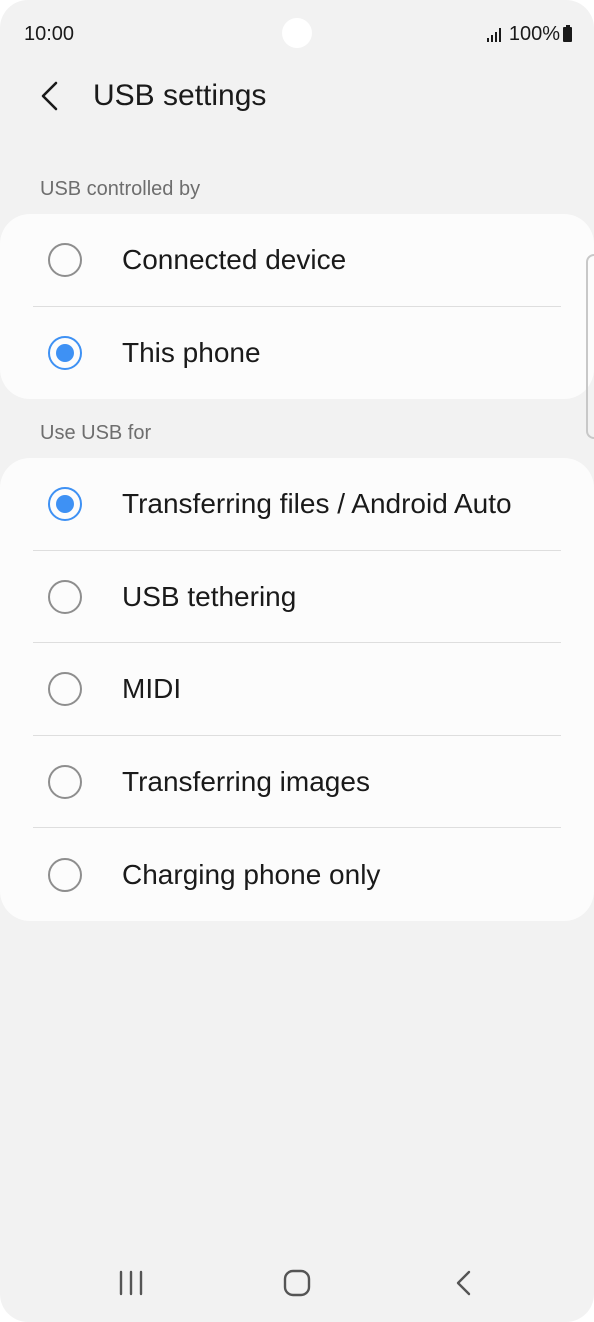 Image resolution: width=594 pixels, height=1322 pixels. I want to click on option-label: This phone, so click(191, 352).